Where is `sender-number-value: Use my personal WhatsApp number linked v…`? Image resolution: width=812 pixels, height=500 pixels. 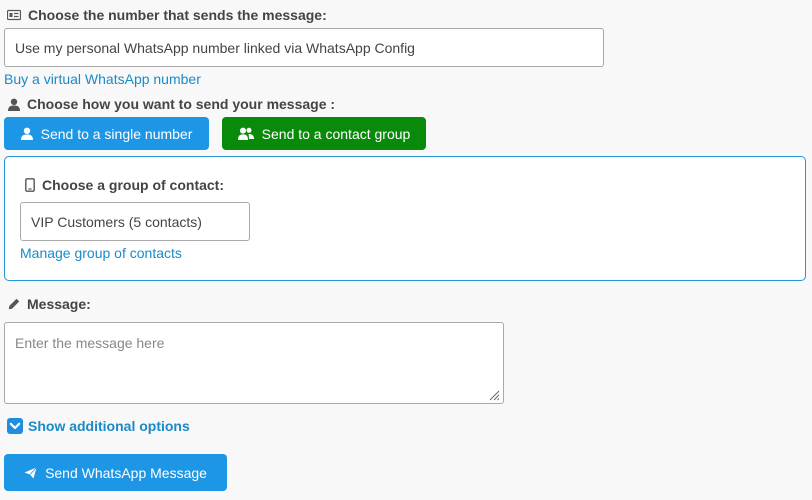 sender-number-value: Use my personal WhatsApp number linked v… is located at coordinates (215, 47).